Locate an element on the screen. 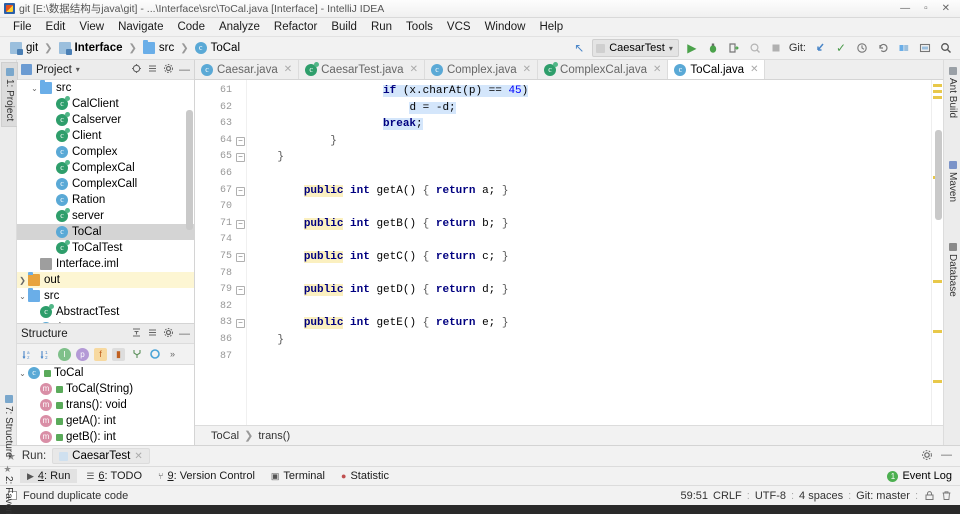 The height and width of the screenshot is (514, 960). project-tree-item: c Calserver is located at coordinates (105, 120).